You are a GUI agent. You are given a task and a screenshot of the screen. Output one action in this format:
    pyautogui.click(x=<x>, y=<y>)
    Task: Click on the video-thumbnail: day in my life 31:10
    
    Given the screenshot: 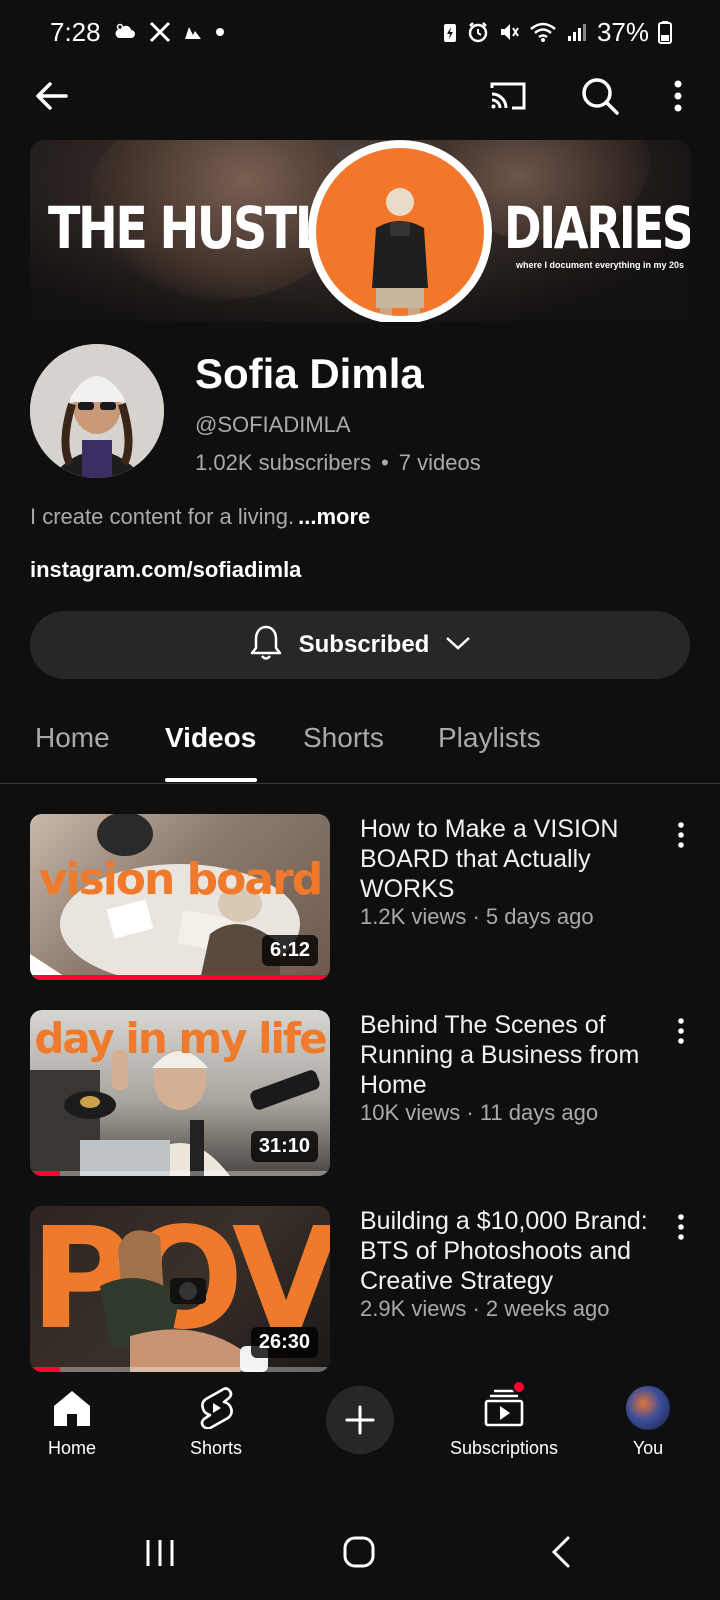 What is the action you would take?
    pyautogui.click(x=180, y=1093)
    